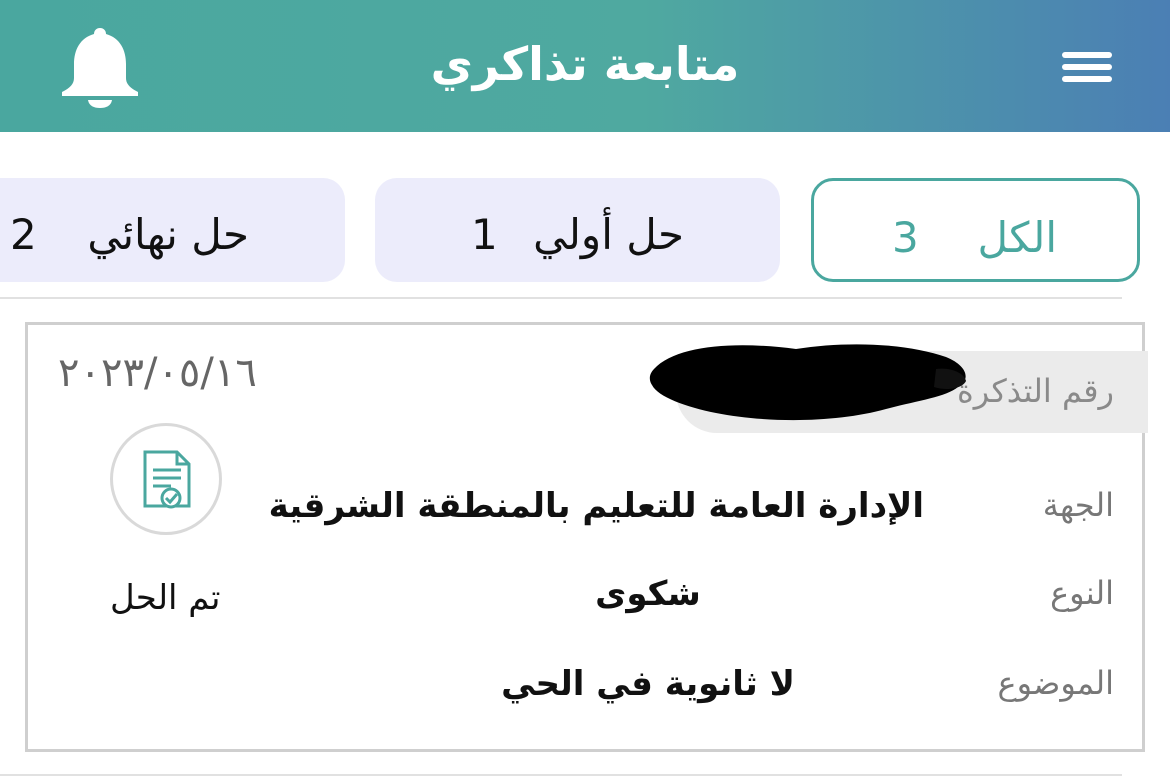 This screenshot has height=778, width=1170. I want to click on menu-button, so click(1089, 67).